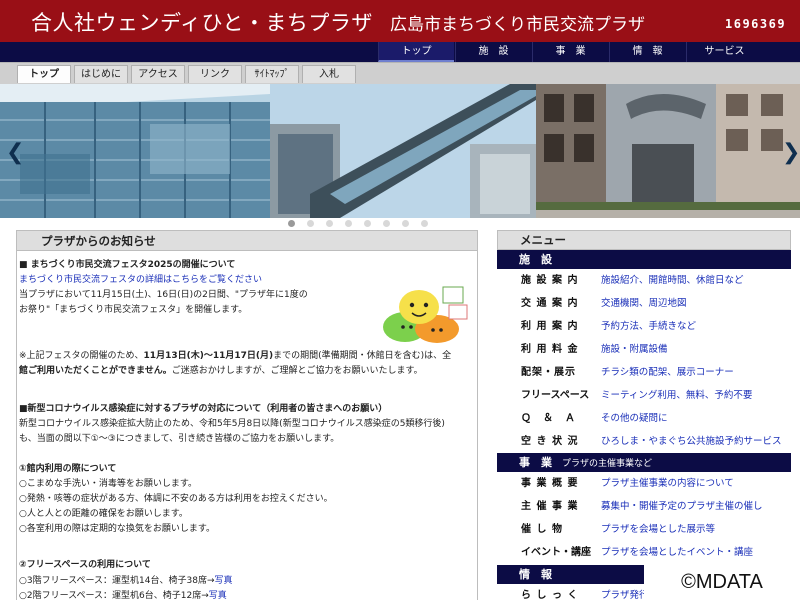 The width and height of the screenshot is (800, 600). What do you see at coordinates (15, 152) in the screenshot?
I see `chevron-left-icon: ❮` at bounding box center [15, 152].